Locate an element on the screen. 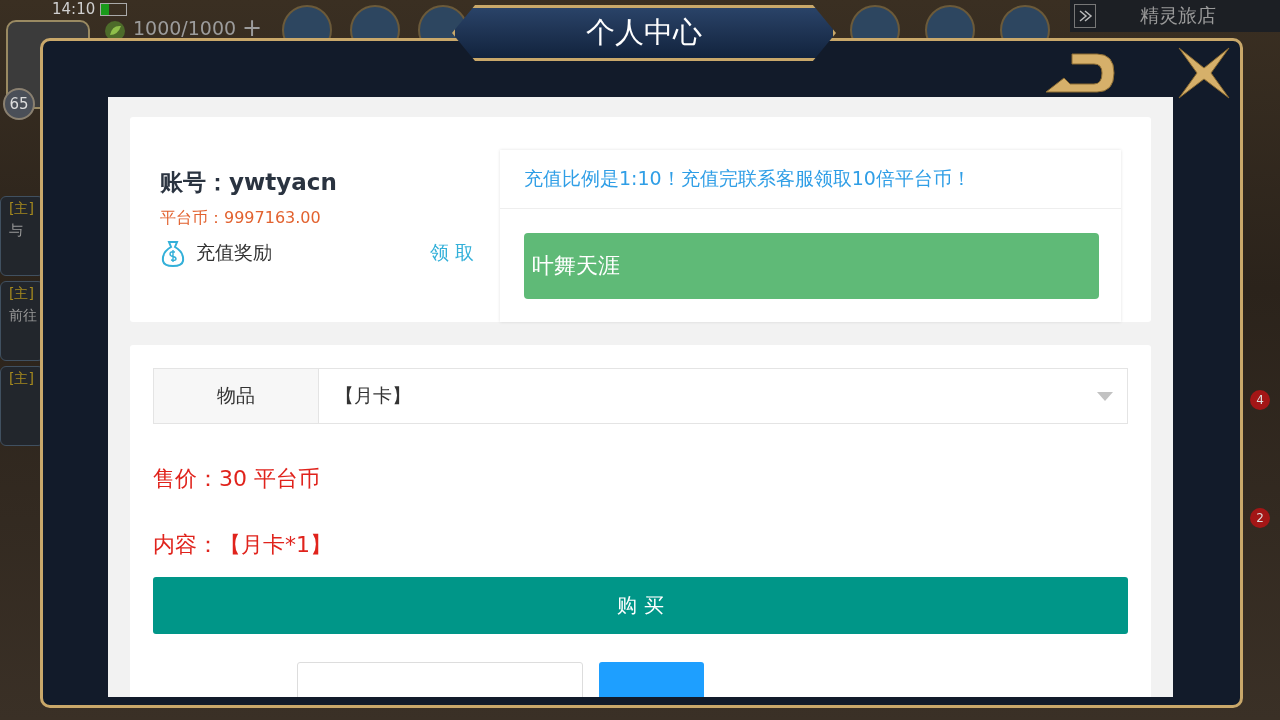 Image resolution: width=1280 pixels, height=720 pixels. money-bag-icon is located at coordinates (173, 253).